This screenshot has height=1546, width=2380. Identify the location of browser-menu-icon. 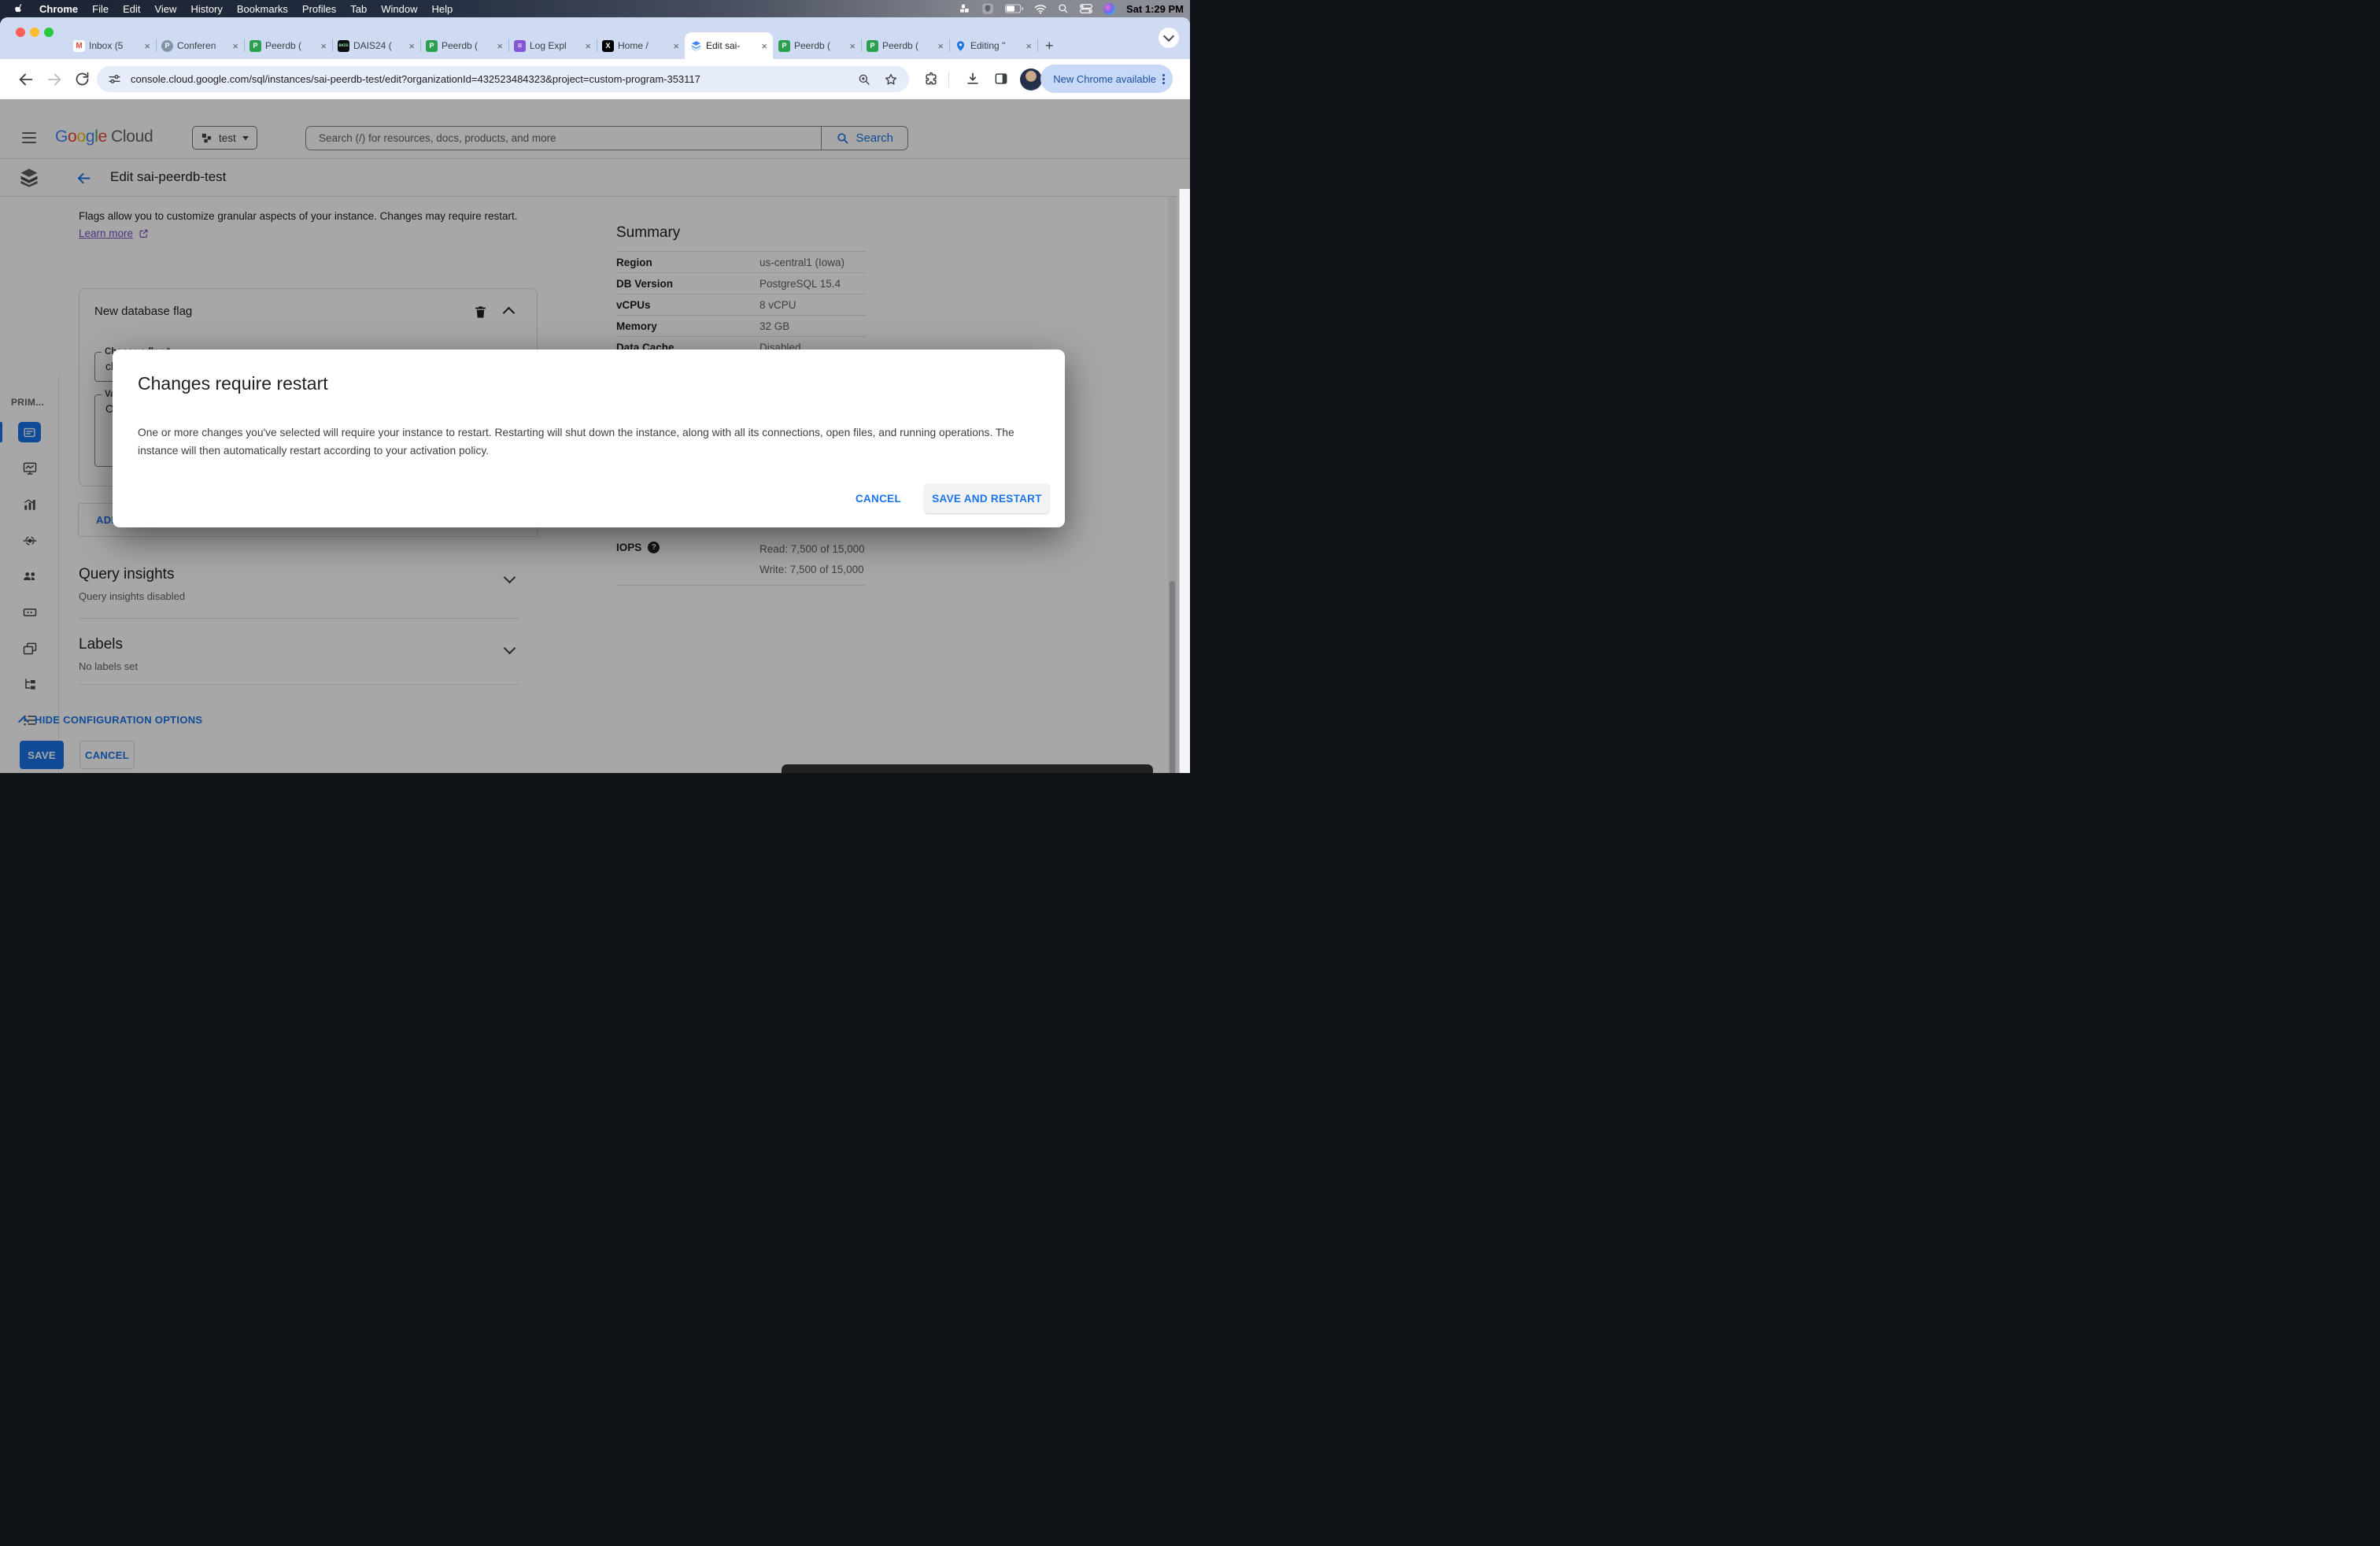
(1163, 79).